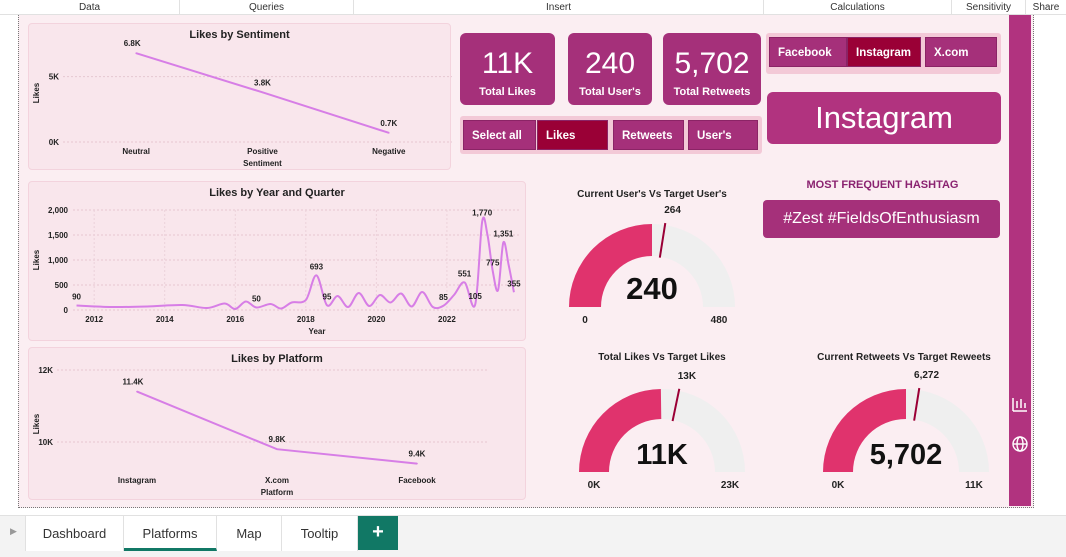 This screenshot has height=557, width=1066. Describe the element at coordinates (256, 299) in the screenshot. I see `data-label: 50` at that location.